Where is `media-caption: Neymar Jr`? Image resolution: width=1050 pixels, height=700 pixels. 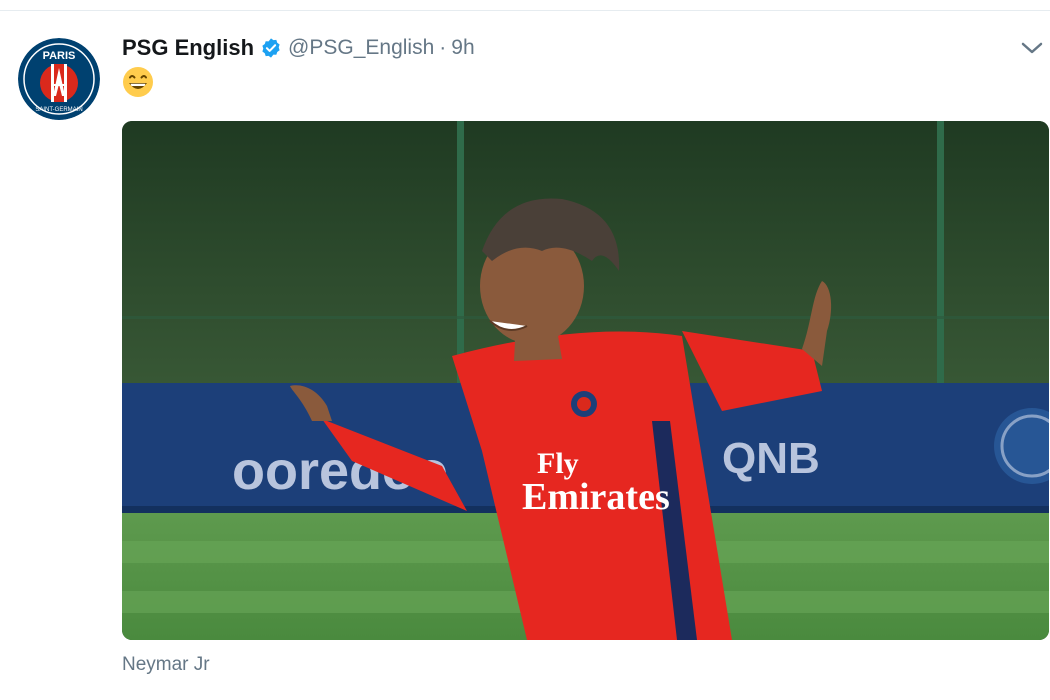
media-caption: Neymar Jr is located at coordinates (166, 665).